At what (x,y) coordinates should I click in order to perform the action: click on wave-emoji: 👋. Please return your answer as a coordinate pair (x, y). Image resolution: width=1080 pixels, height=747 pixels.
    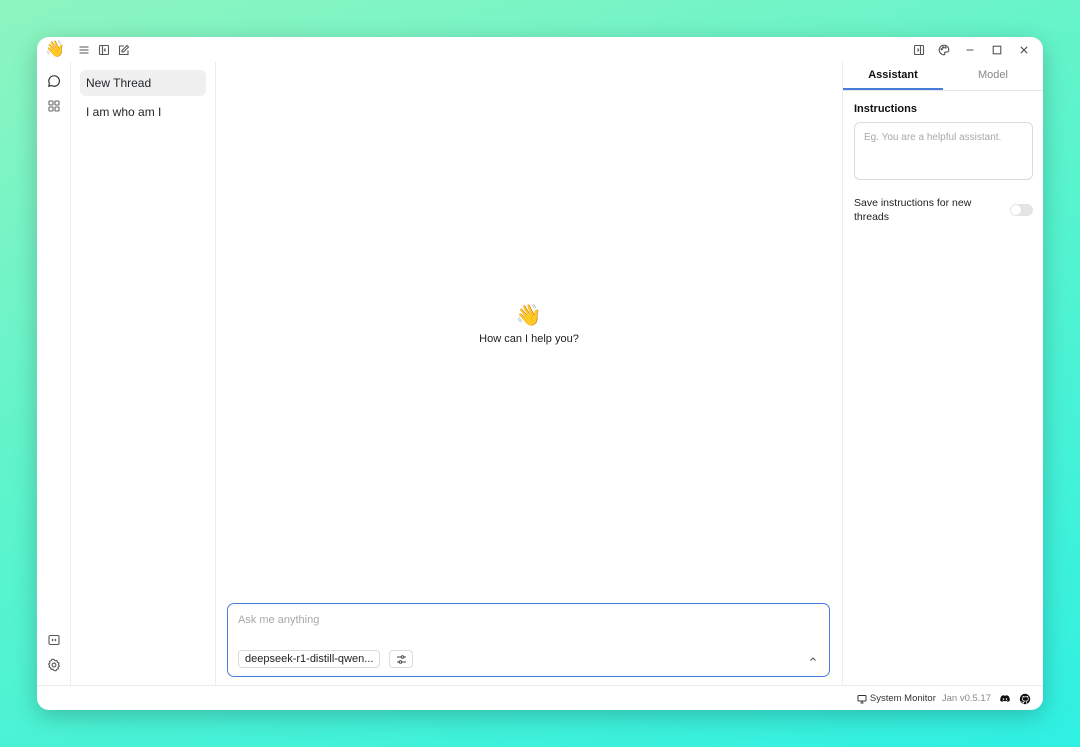
    Looking at the image, I should click on (529, 315).